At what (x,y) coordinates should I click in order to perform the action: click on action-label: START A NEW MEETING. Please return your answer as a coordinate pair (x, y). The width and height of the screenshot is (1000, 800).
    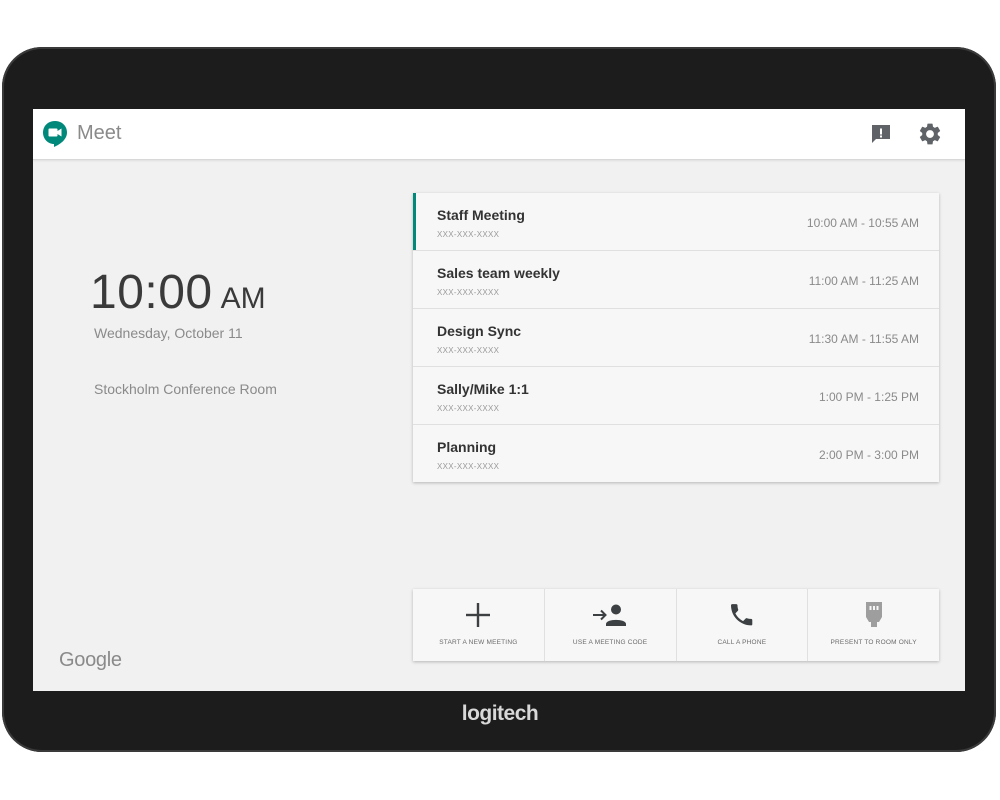
    Looking at the image, I should click on (478, 642).